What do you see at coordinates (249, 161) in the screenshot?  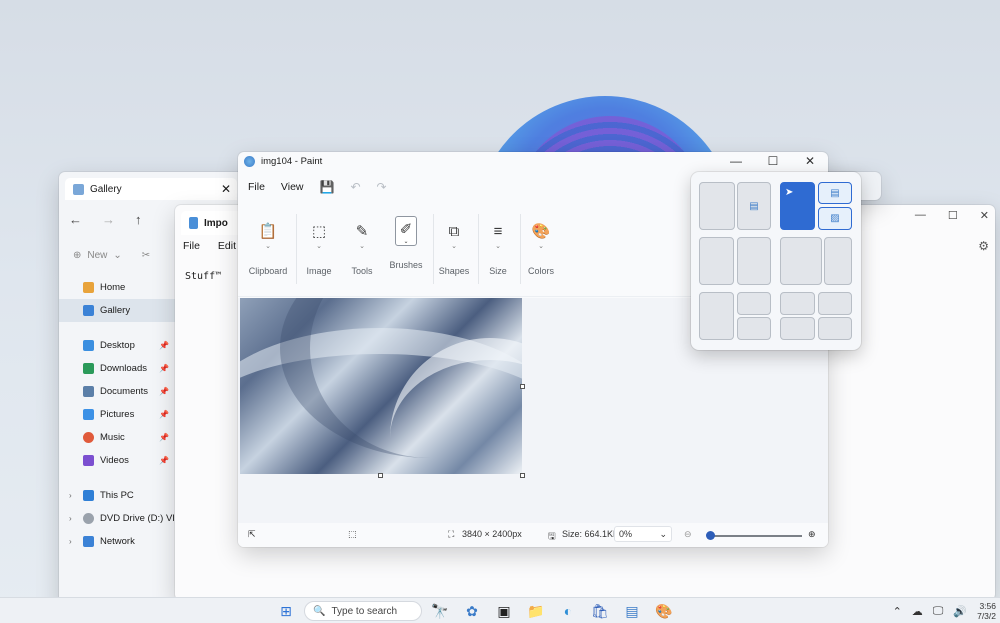 I see `paint-app-icon` at bounding box center [249, 161].